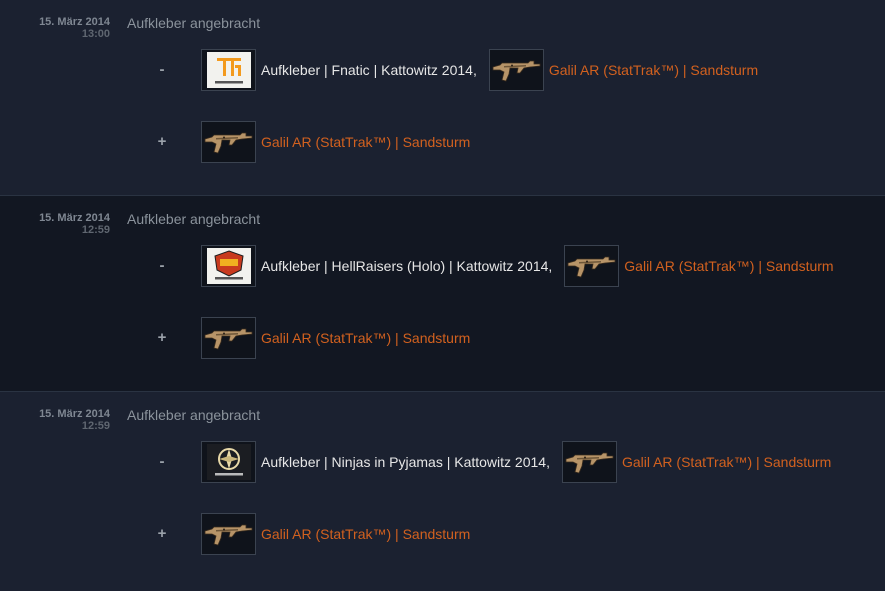 This screenshot has width=885, height=591. Describe the element at coordinates (367, 70) in the screenshot. I see `sticker-name: Aufkleber | Fnatic | Kattowitz 2014` at that location.